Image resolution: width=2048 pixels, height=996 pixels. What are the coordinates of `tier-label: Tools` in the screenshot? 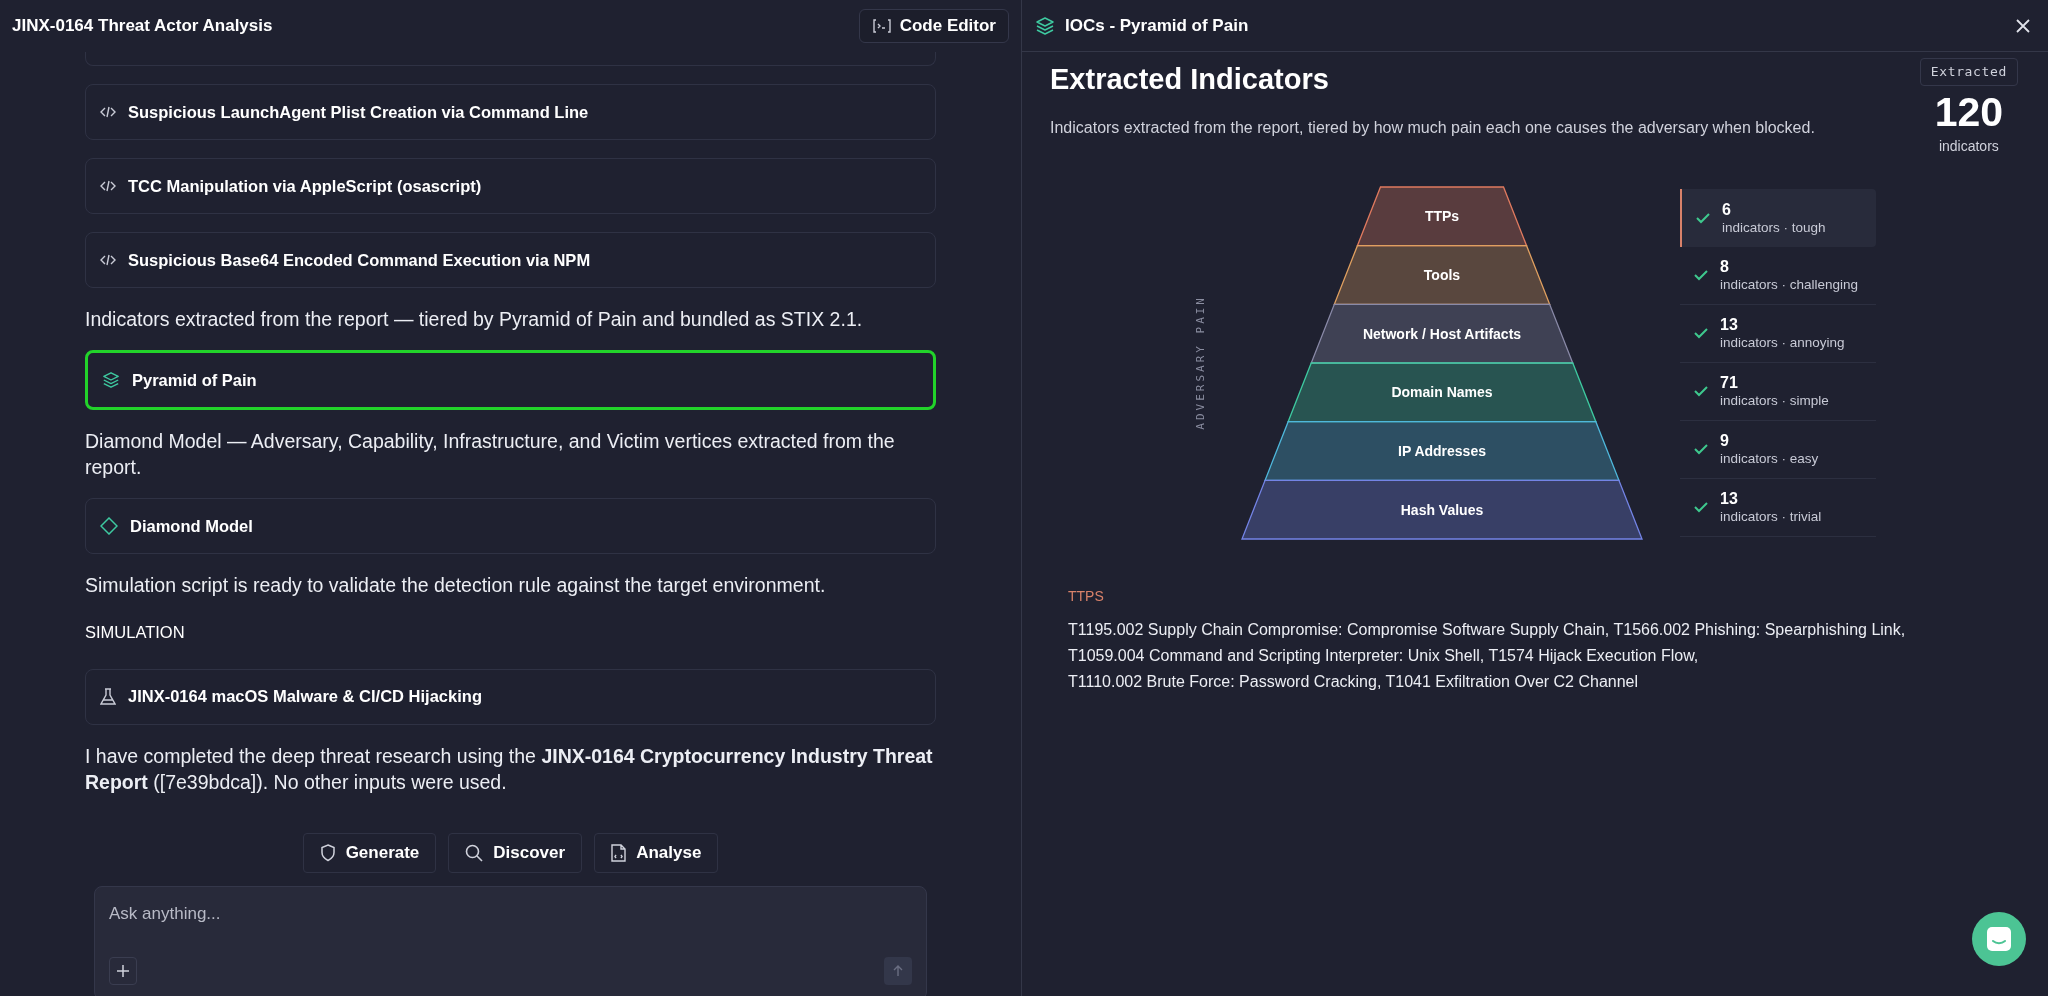 It's located at (1442, 274).